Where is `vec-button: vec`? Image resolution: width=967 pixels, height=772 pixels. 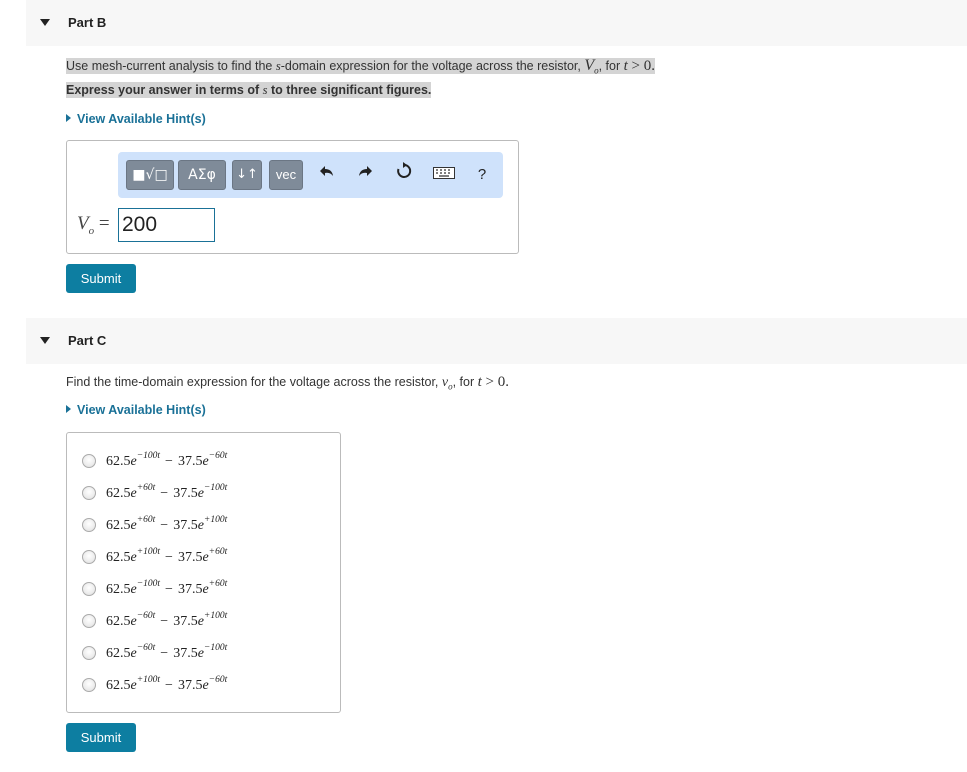 vec-button: vec is located at coordinates (286, 175).